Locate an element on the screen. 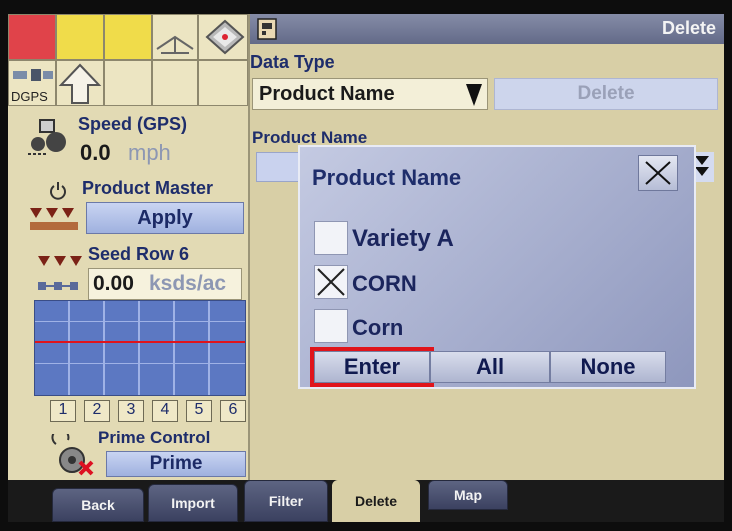 This screenshot has height=531, width=732. dropdown-arrow-icon is located at coordinates (474, 94).